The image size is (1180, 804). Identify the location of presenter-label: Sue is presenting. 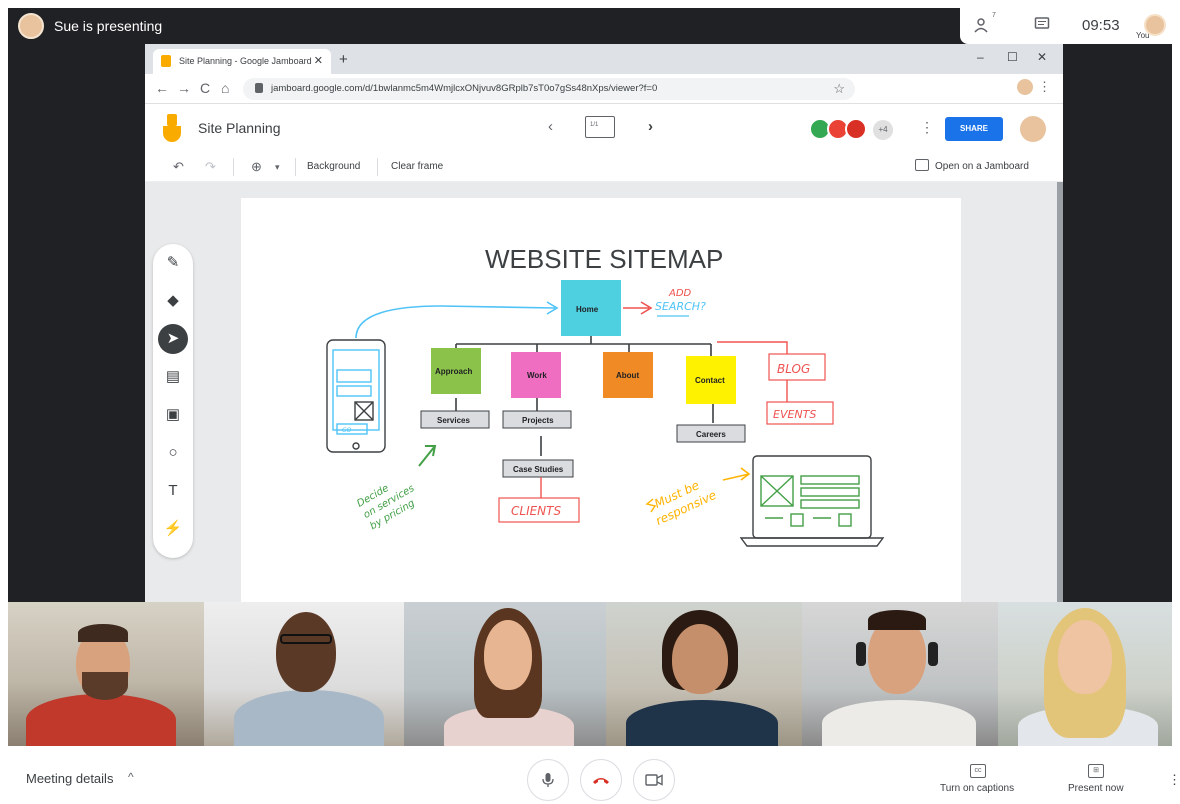
(108, 26).